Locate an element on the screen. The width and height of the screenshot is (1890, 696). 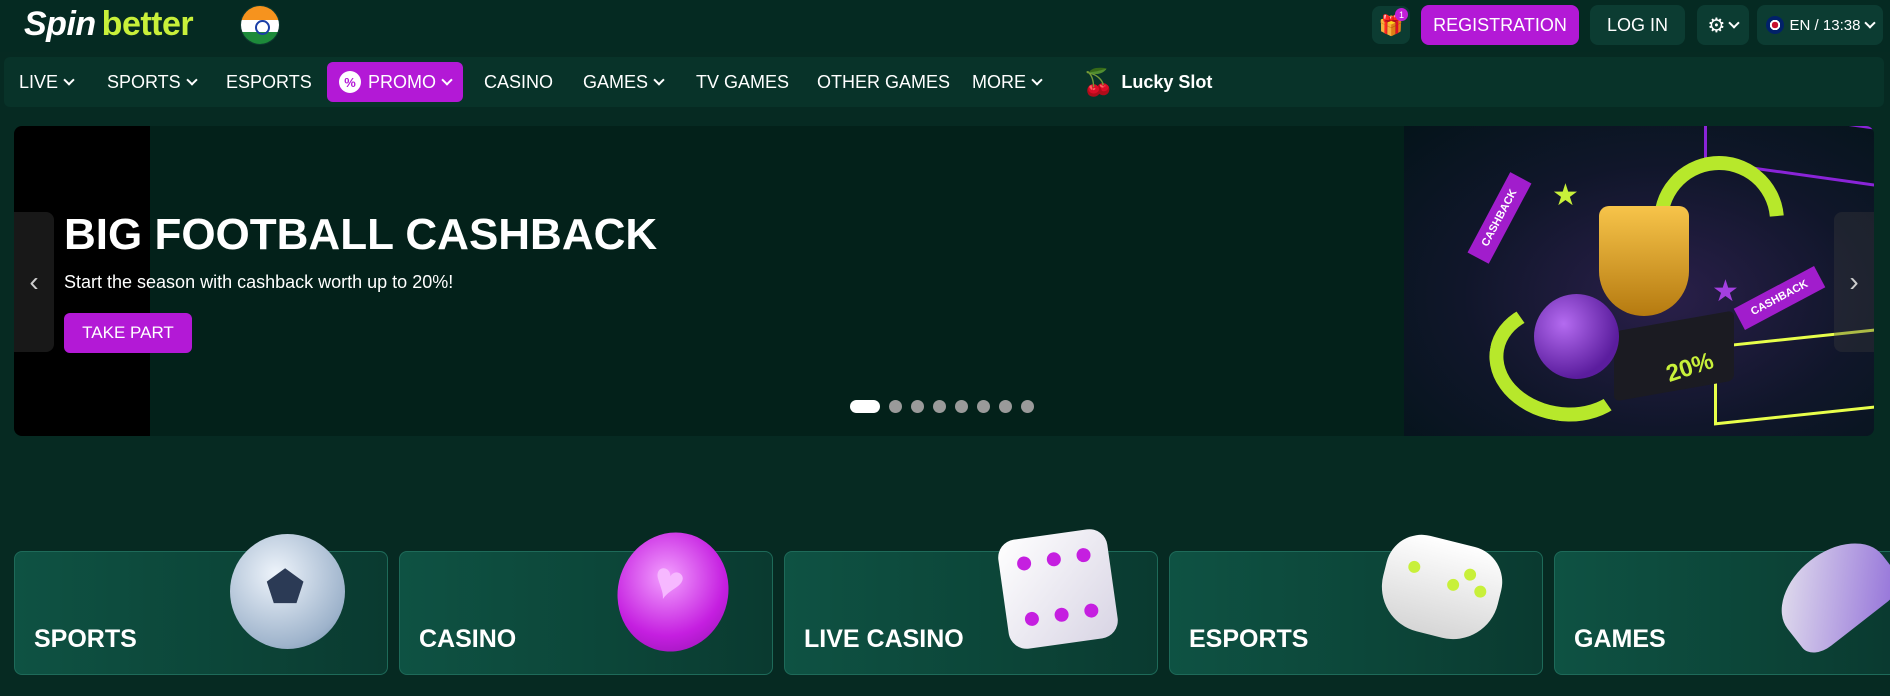
nav-item-lucky-slot: 🍒 Lucky Slot is located at coordinates (1147, 82).